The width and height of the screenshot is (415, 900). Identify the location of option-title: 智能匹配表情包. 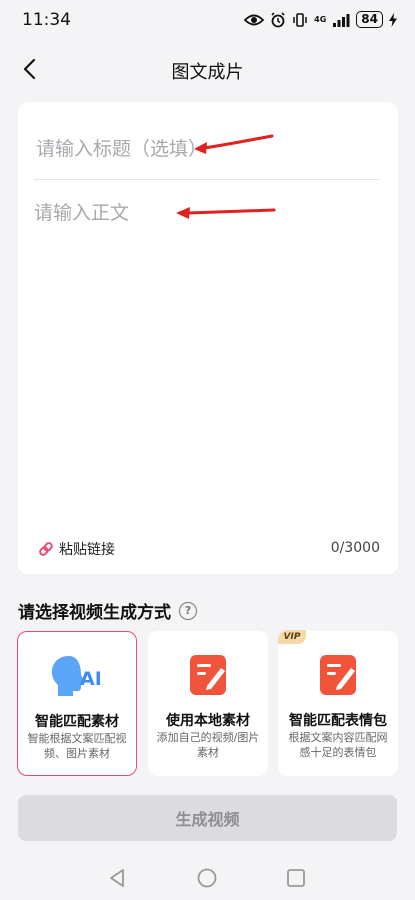
(338, 721).